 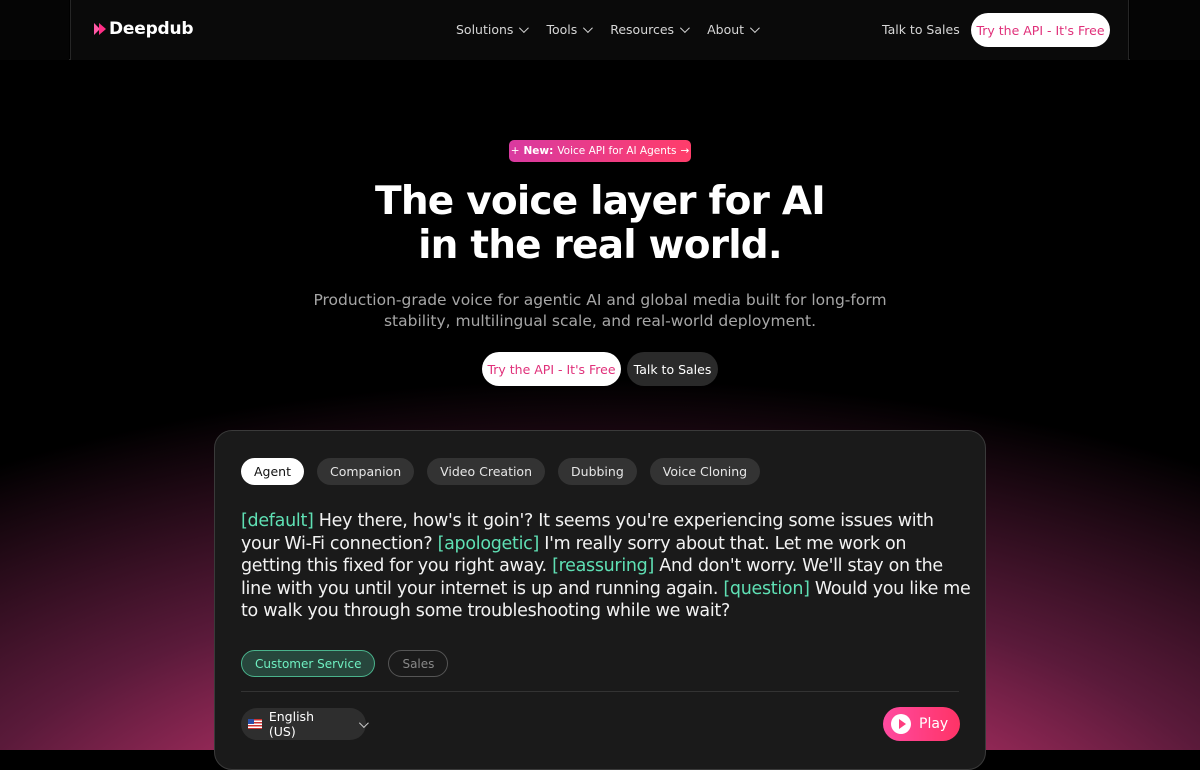 What do you see at coordinates (272, 471) in the screenshot?
I see `tab-agent: Agent` at bounding box center [272, 471].